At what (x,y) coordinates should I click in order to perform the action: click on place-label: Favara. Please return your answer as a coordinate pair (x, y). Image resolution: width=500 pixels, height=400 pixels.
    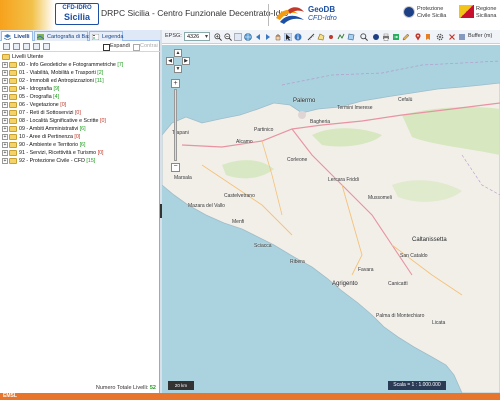
    Looking at the image, I should click on (366, 270).